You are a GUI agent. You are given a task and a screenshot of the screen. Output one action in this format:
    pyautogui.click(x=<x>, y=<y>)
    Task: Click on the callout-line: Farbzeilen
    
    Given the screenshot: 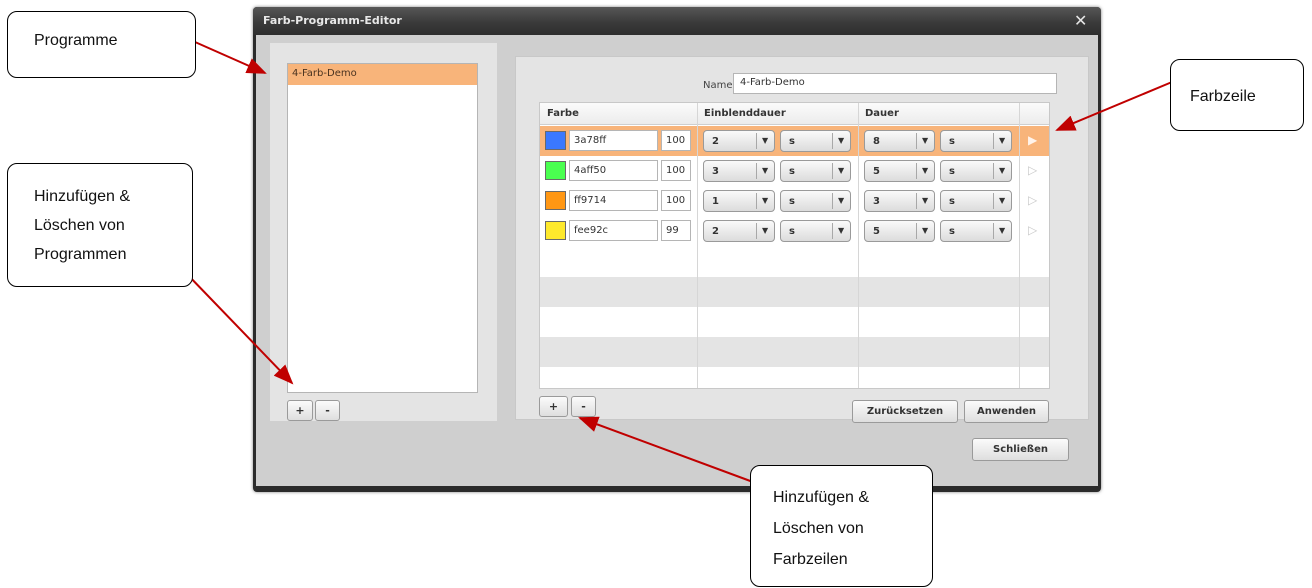 What is the action you would take?
    pyautogui.click(x=810, y=559)
    